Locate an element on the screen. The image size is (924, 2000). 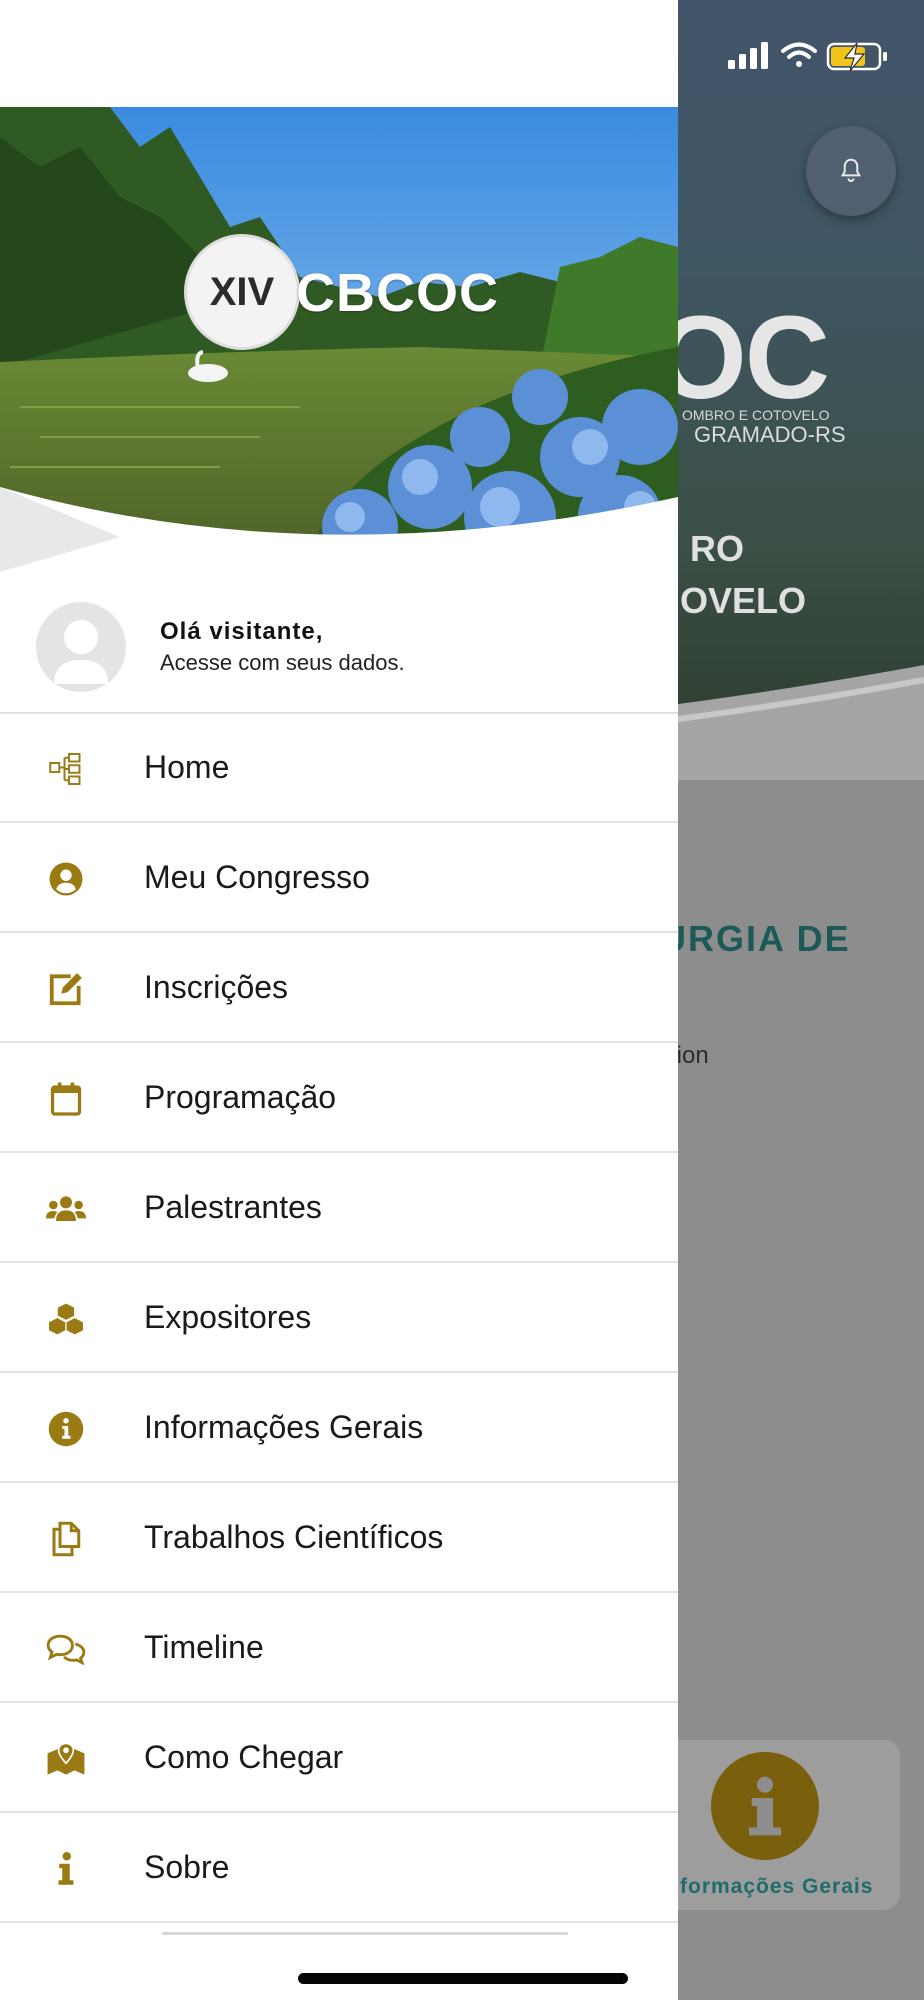
menu-item-expositores: Expositores is located at coordinates (339, 1318).